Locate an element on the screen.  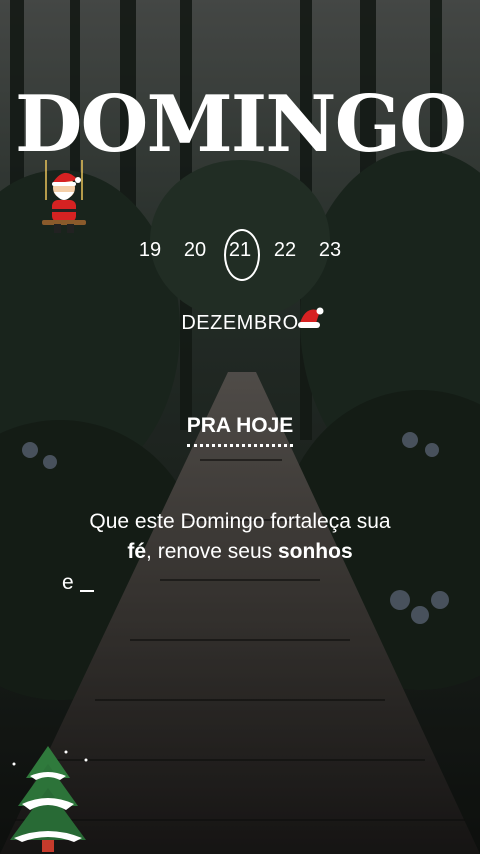
quote-line-1: Que este Domingo fortaleça sua is located at coordinates (240, 521).